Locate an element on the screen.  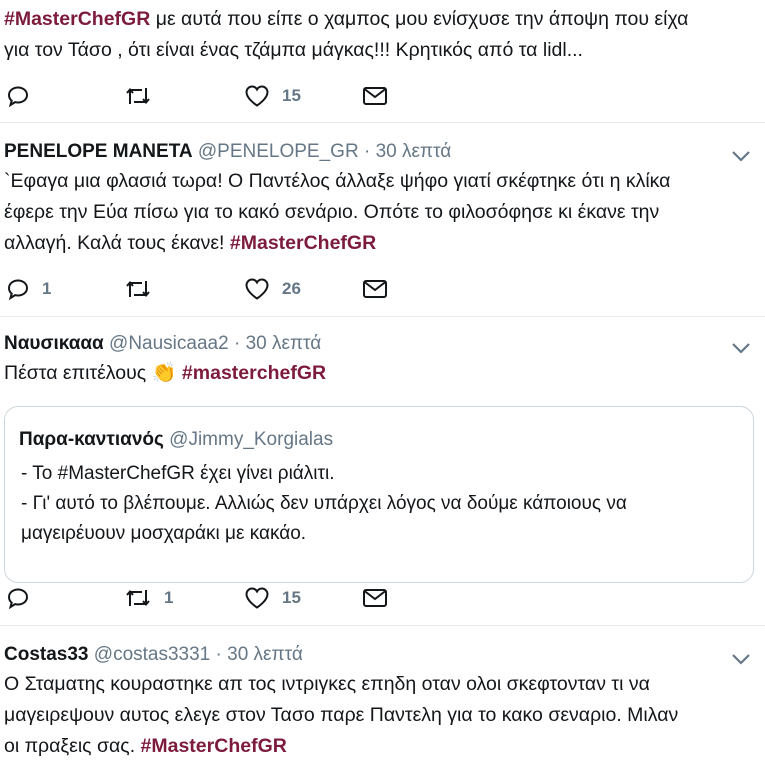
quote-text-line: μαγειρέυουν μοσχαράκι με κακάο. is located at coordinates (164, 533).